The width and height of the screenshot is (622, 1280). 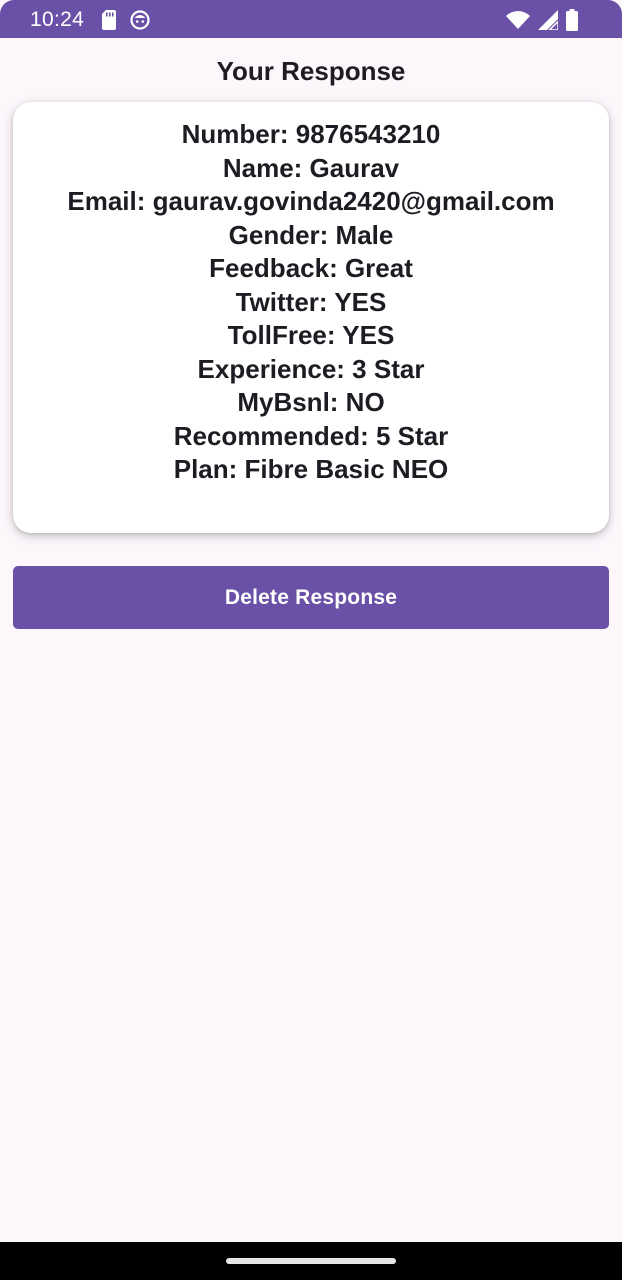 I want to click on response-feedback: Feedback: Great, so click(x=311, y=268).